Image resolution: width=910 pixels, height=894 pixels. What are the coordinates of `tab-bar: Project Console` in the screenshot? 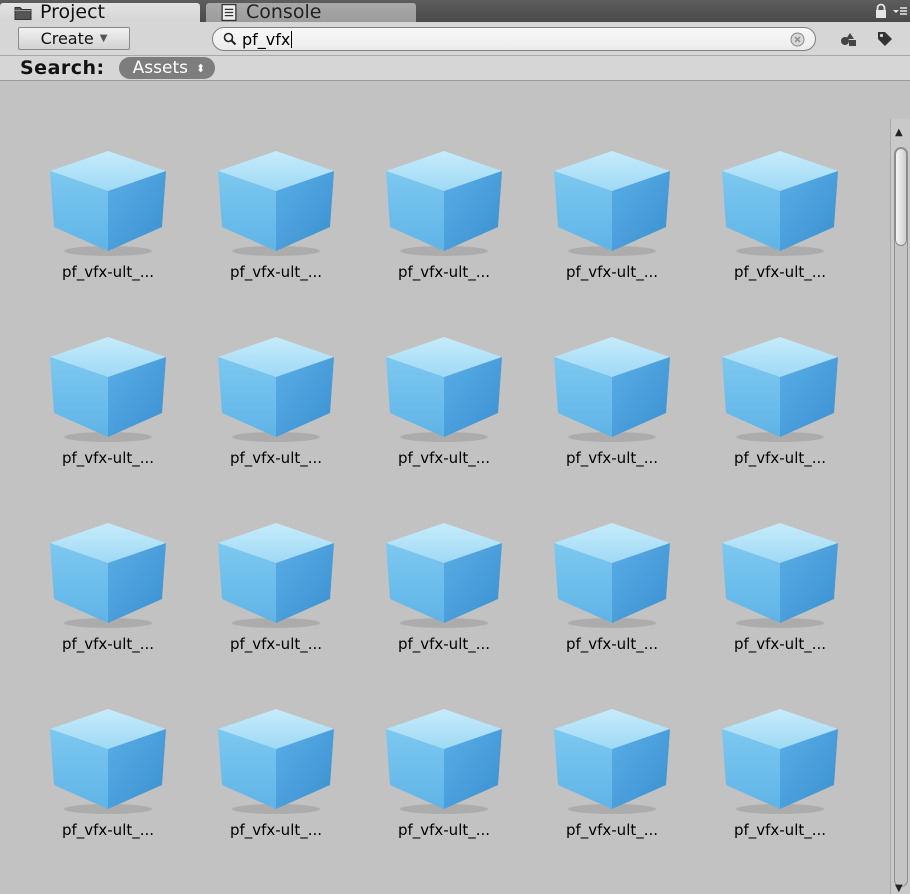 It's located at (455, 11).